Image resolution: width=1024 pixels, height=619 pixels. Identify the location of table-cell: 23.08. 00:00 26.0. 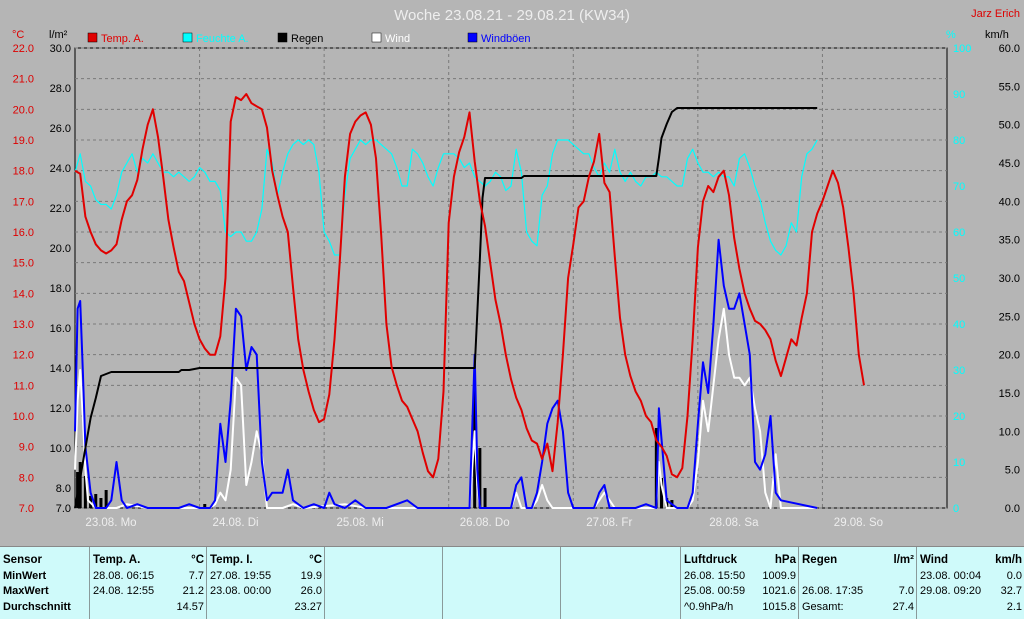
(266, 591).